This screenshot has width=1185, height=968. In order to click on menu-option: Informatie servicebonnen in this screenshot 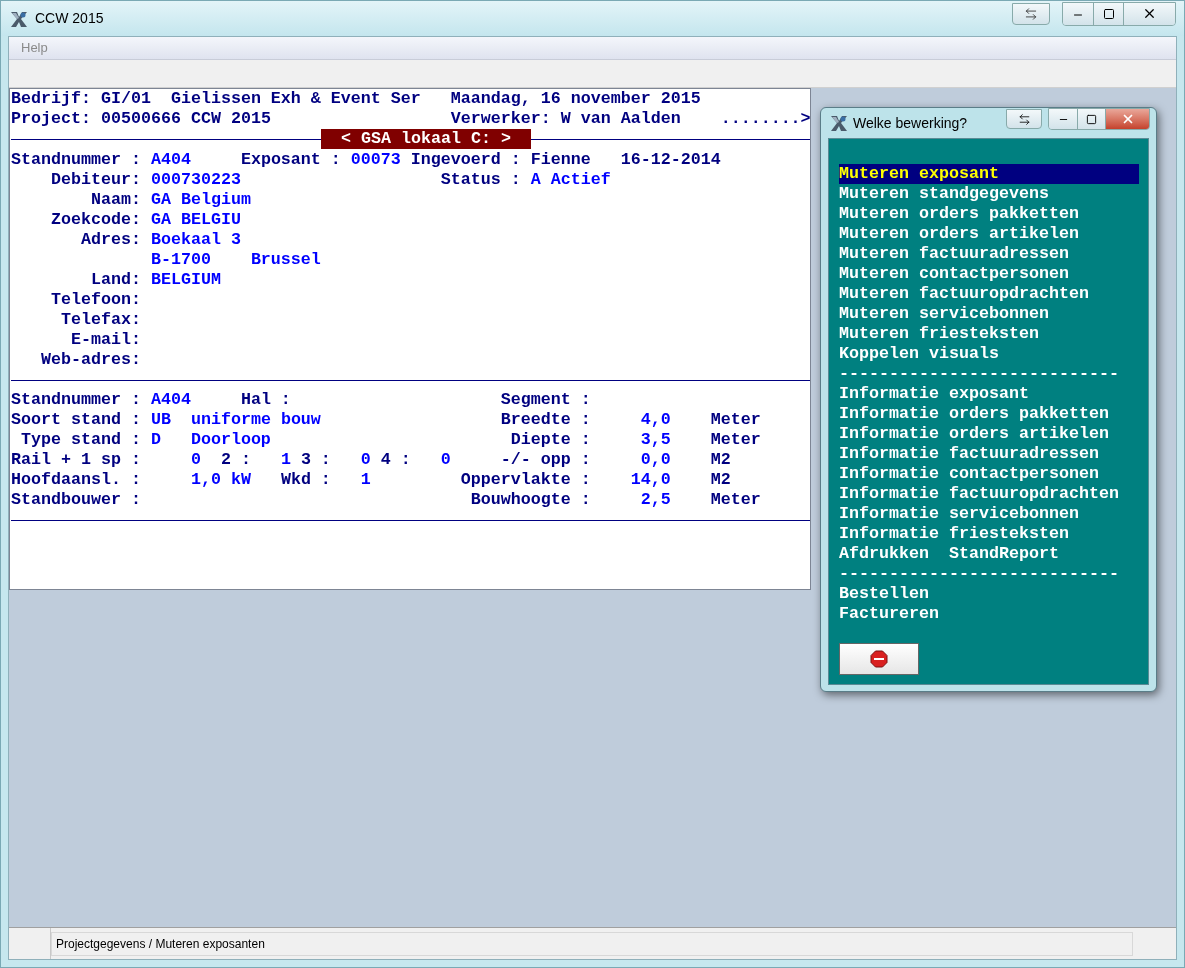, I will do `click(989, 514)`.